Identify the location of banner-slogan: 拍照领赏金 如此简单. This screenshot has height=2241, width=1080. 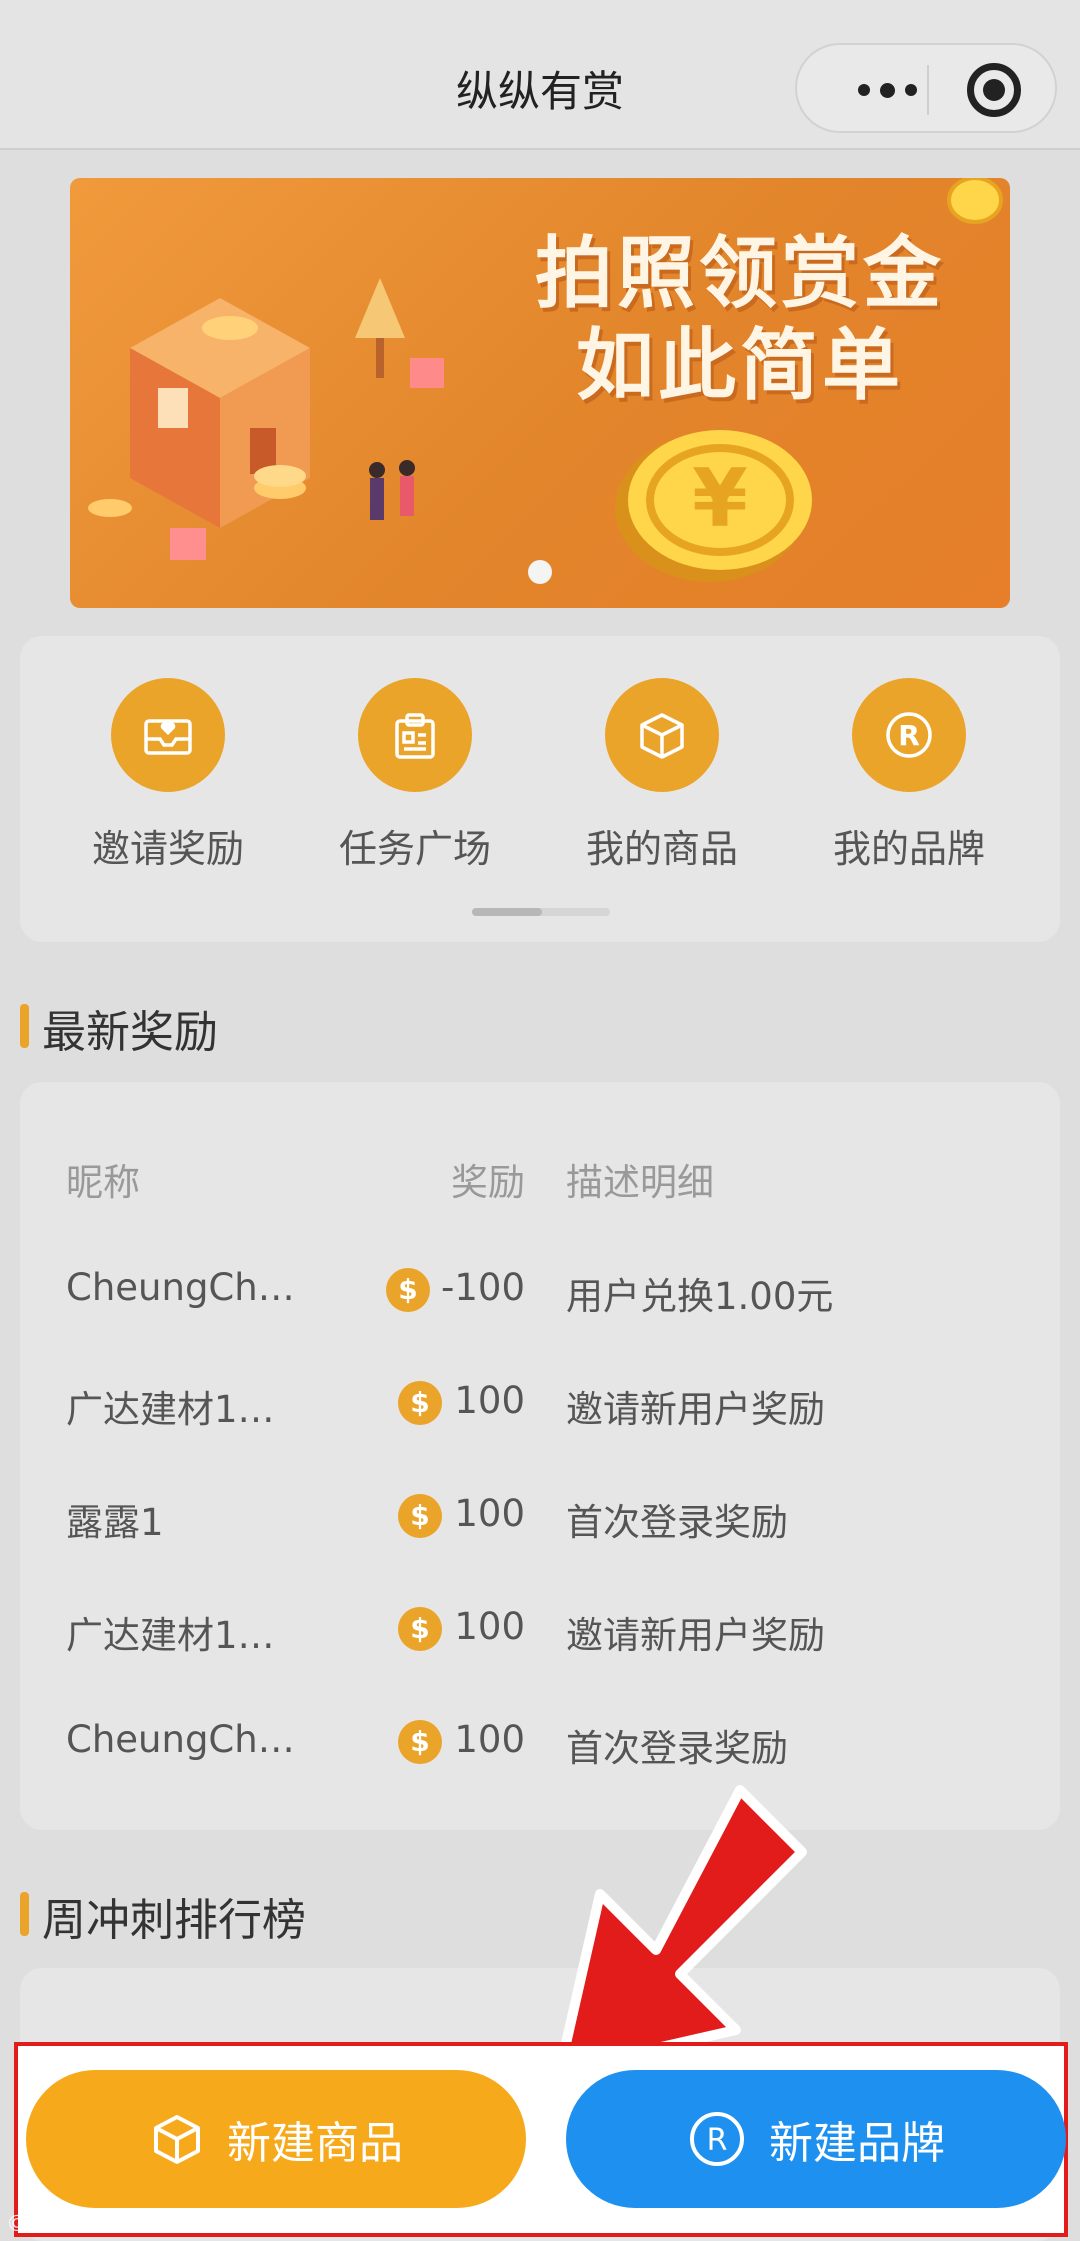
(740, 320).